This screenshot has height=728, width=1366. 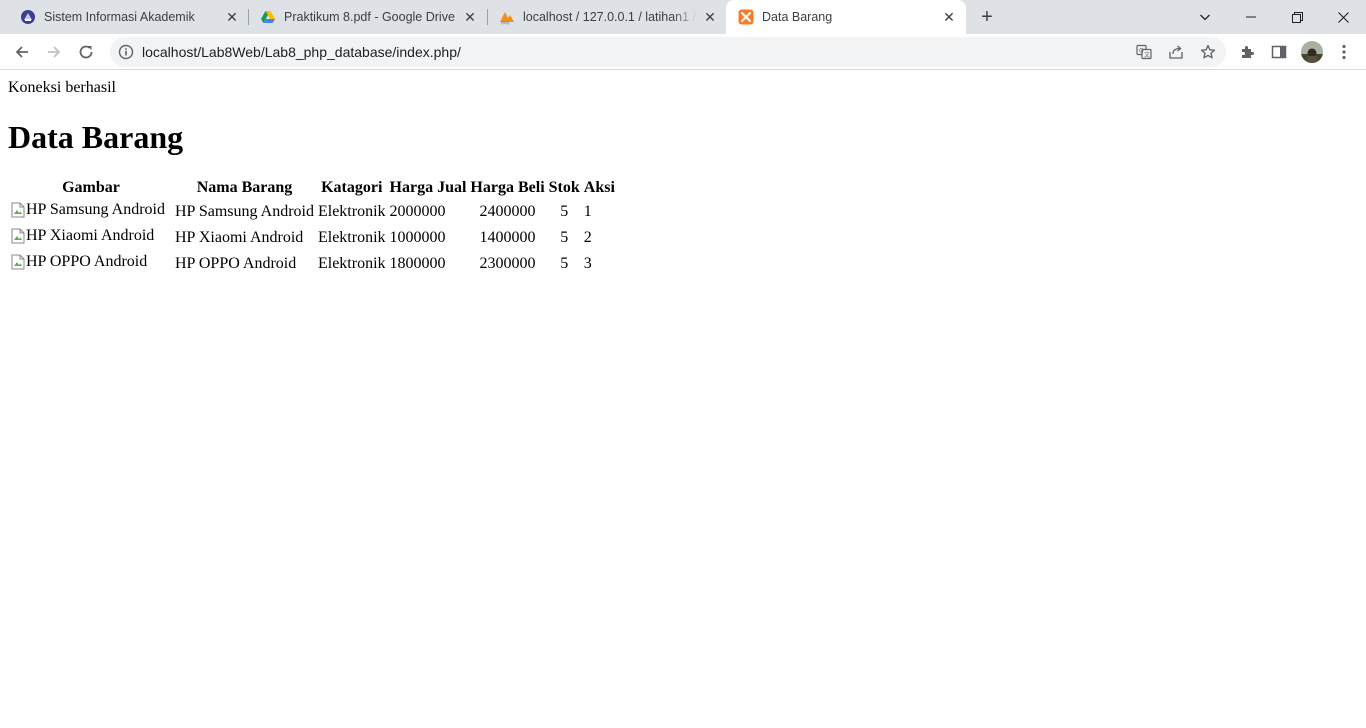 I want to click on tab-title: Praktikum 8.pdf - Google Drive, so click(x=369, y=17).